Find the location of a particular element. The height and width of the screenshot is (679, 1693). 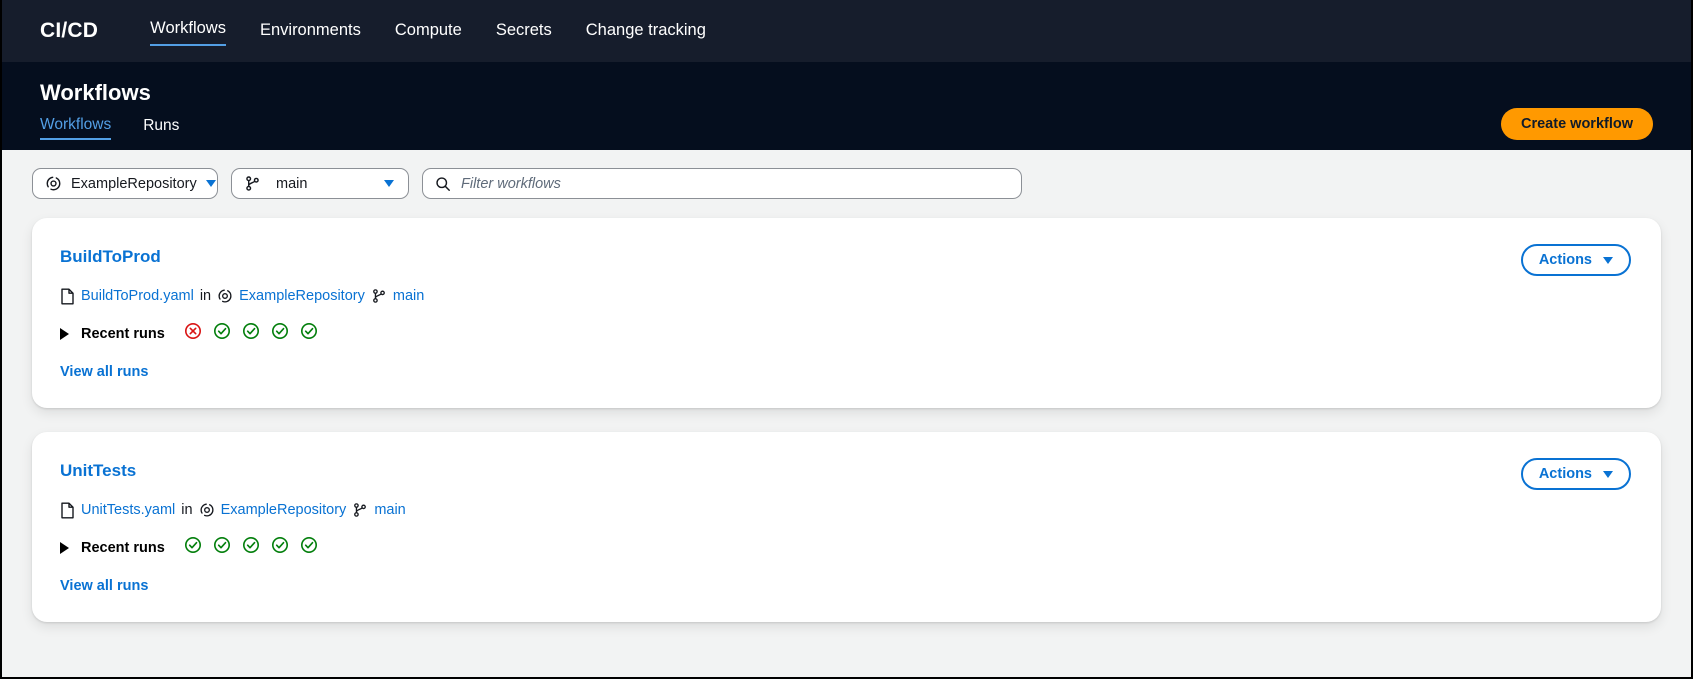

workflow-file-link: UnitTests.yaml is located at coordinates (128, 510).